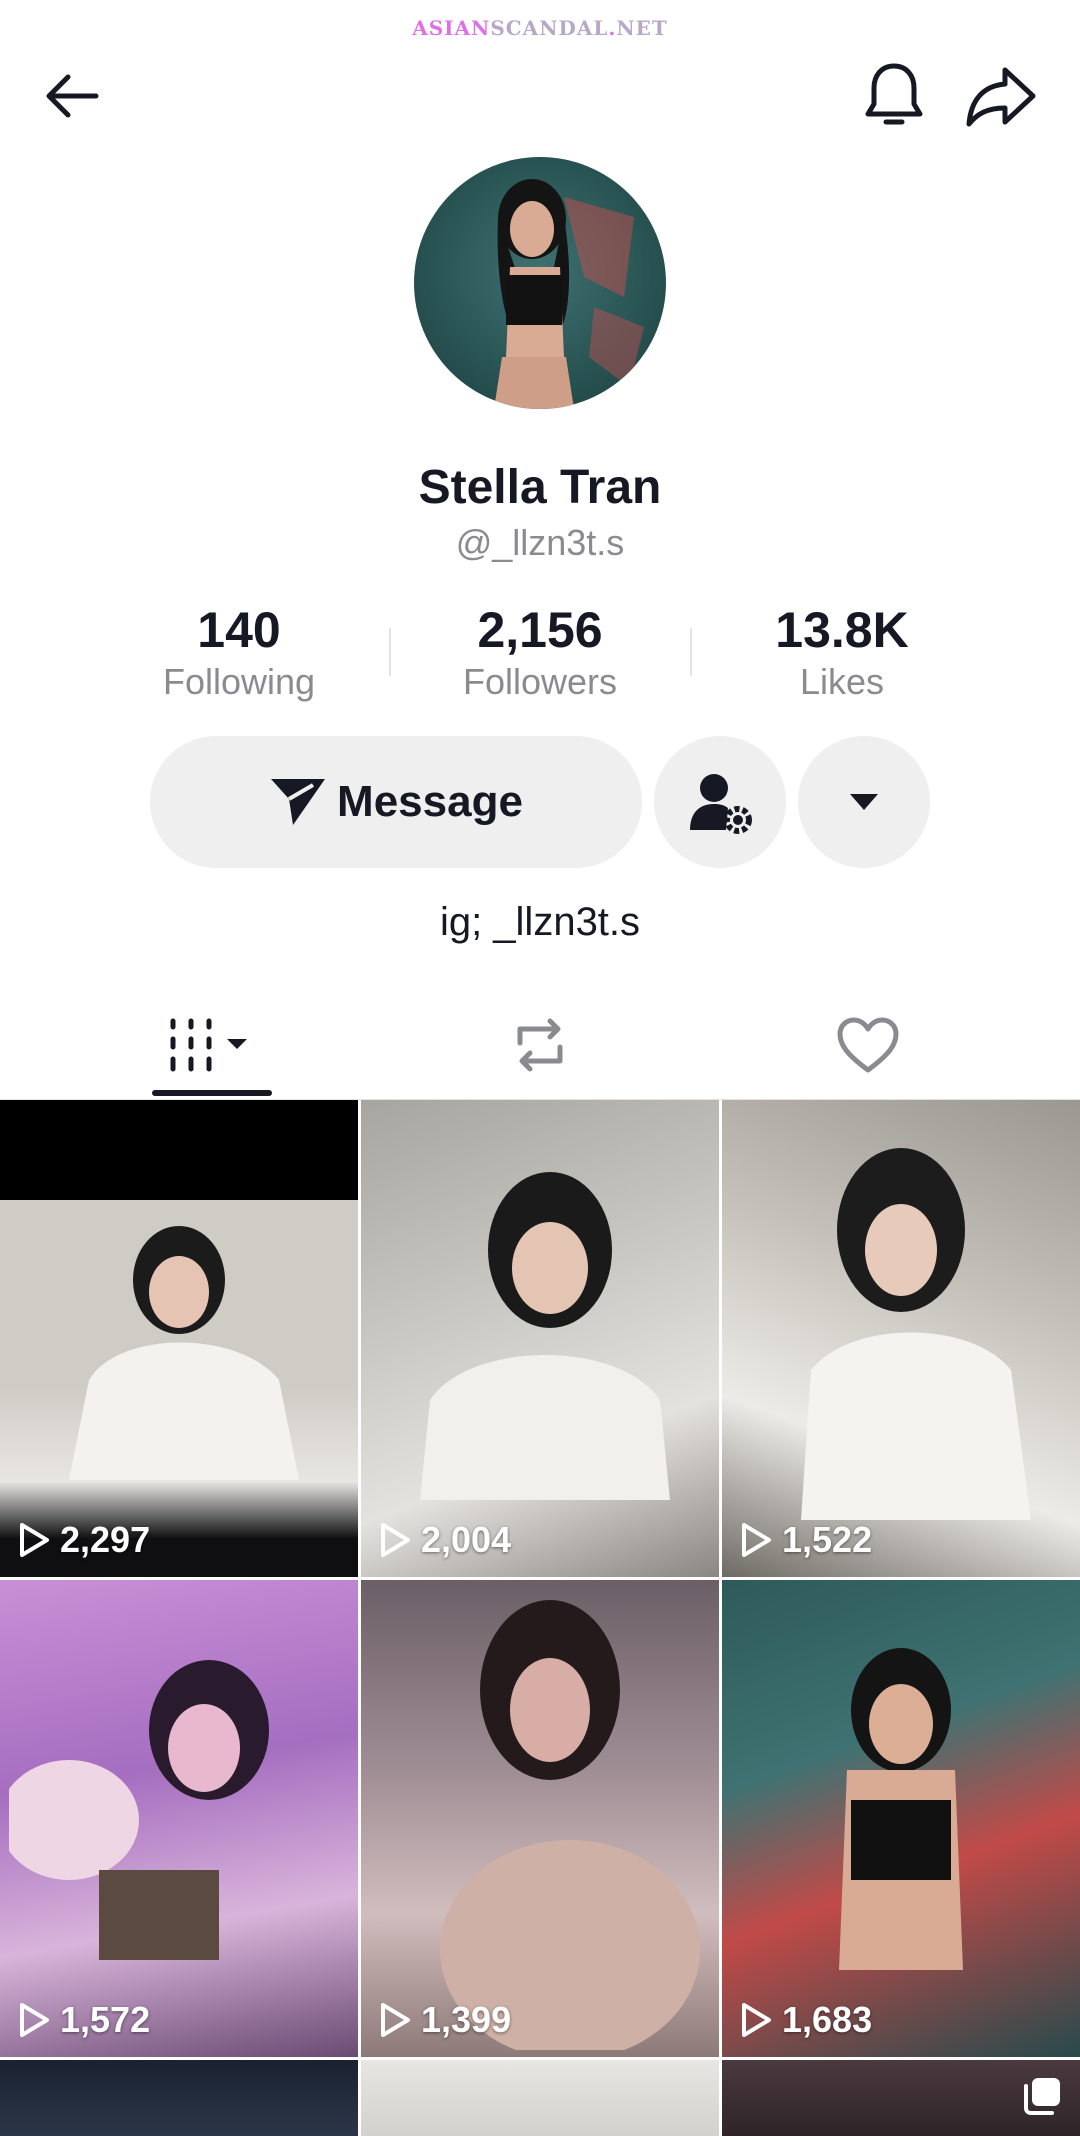  I want to click on bell-icon, so click(894, 94).